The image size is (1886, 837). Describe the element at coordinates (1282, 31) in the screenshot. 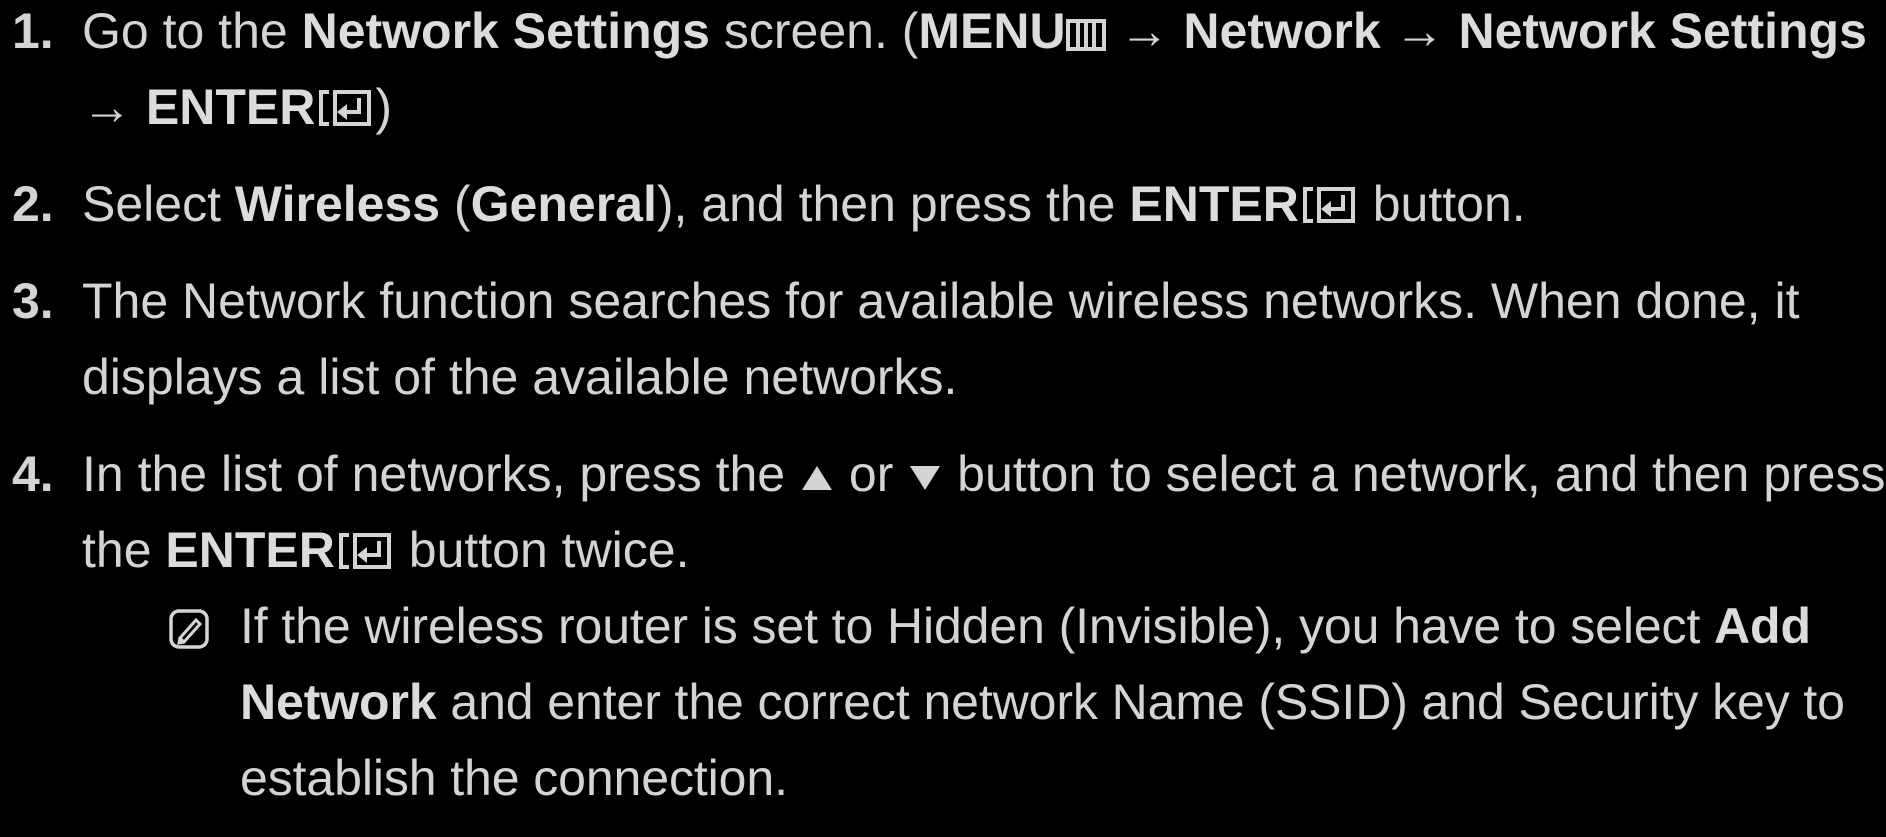

I see `network-label: Network` at that location.